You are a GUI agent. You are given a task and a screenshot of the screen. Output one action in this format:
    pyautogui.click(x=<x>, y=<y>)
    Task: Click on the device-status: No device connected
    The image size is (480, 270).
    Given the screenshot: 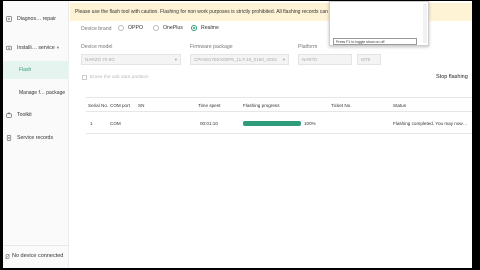 What is the action you would take?
    pyautogui.click(x=34, y=256)
    